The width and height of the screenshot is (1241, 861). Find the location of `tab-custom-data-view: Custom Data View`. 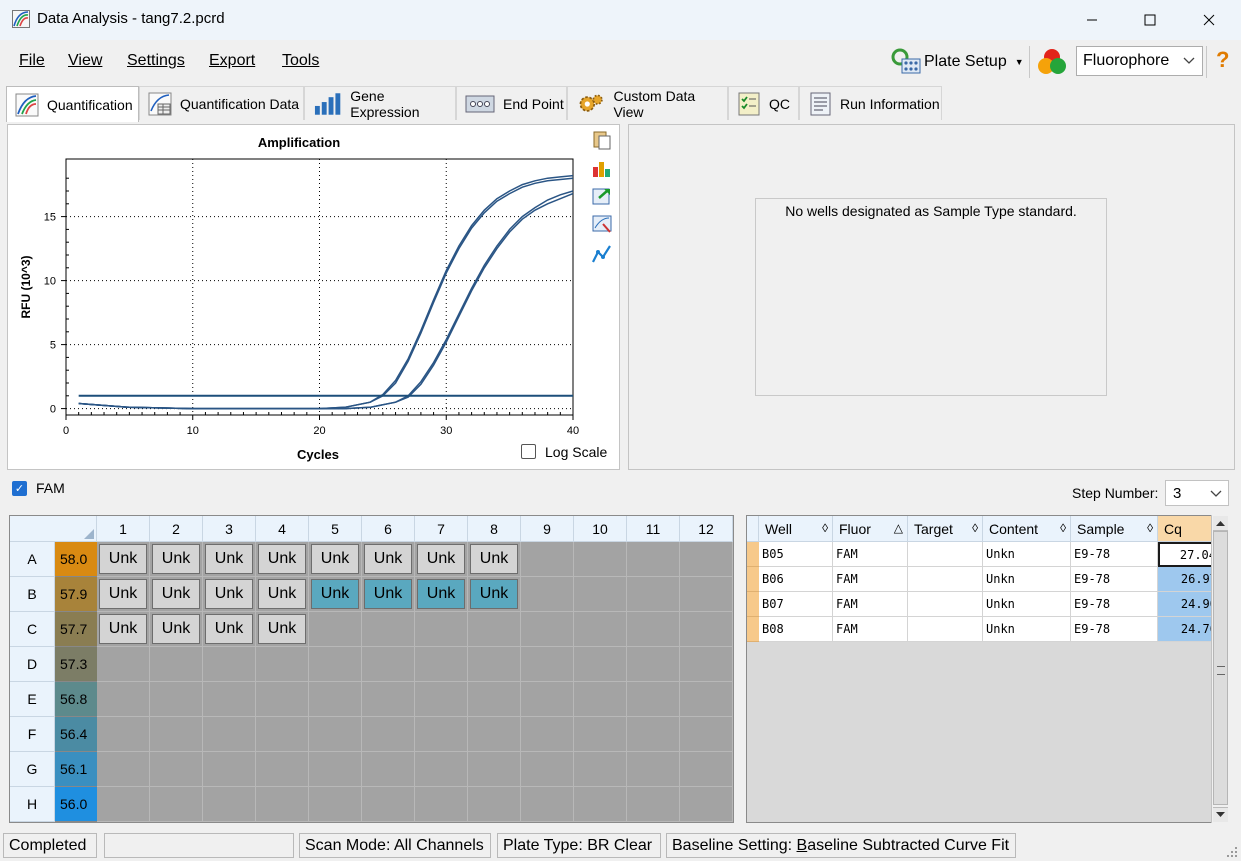

tab-custom-data-view: Custom Data View is located at coordinates (647, 103).